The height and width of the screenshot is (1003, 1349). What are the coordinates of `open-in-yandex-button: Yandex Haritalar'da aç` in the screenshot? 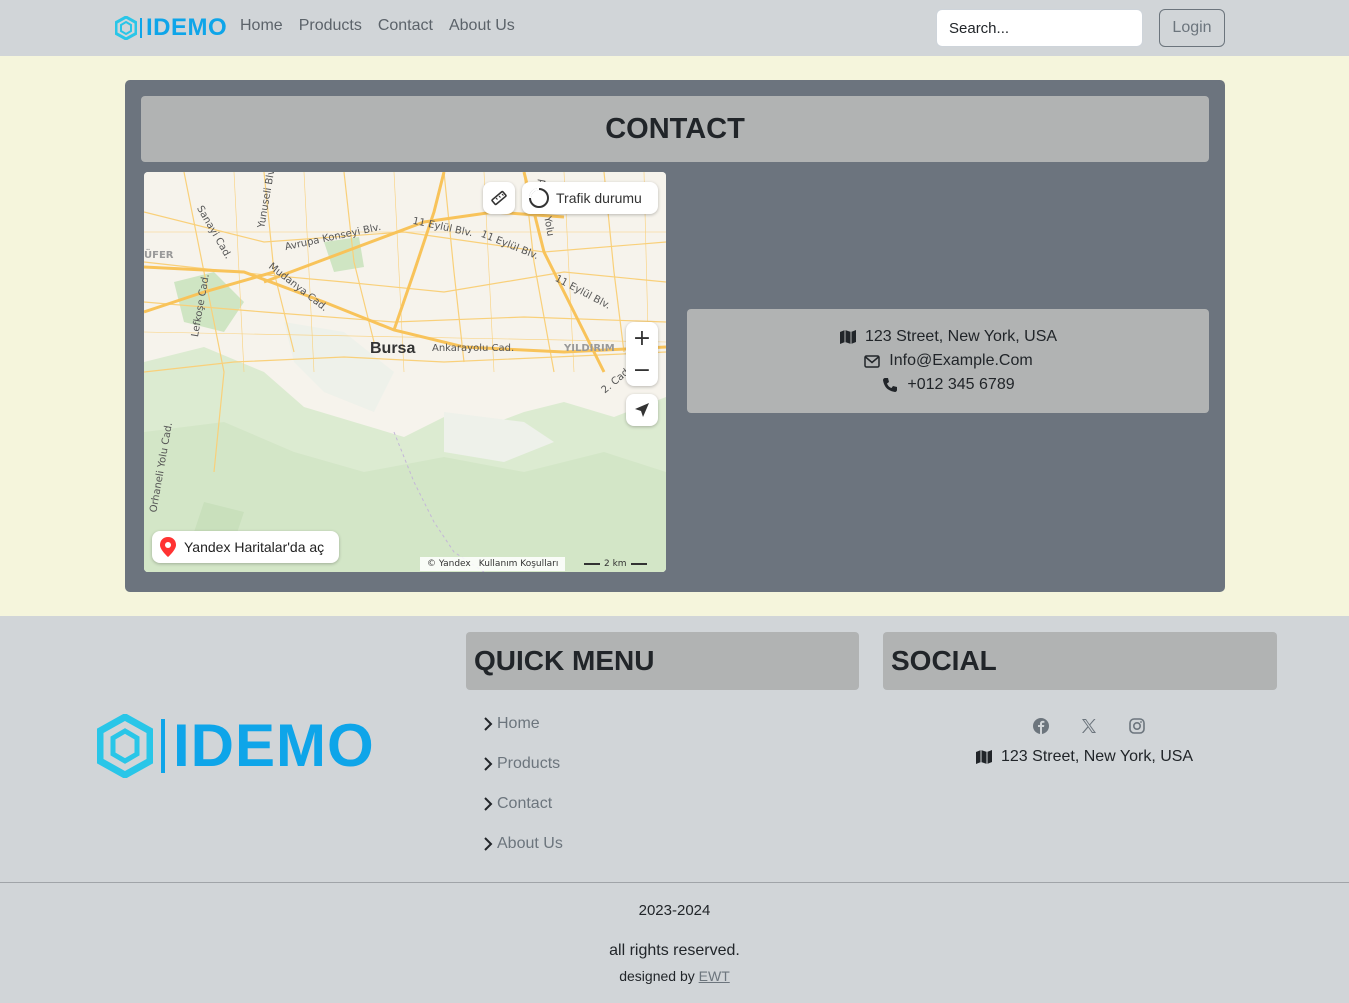 It's located at (245, 547).